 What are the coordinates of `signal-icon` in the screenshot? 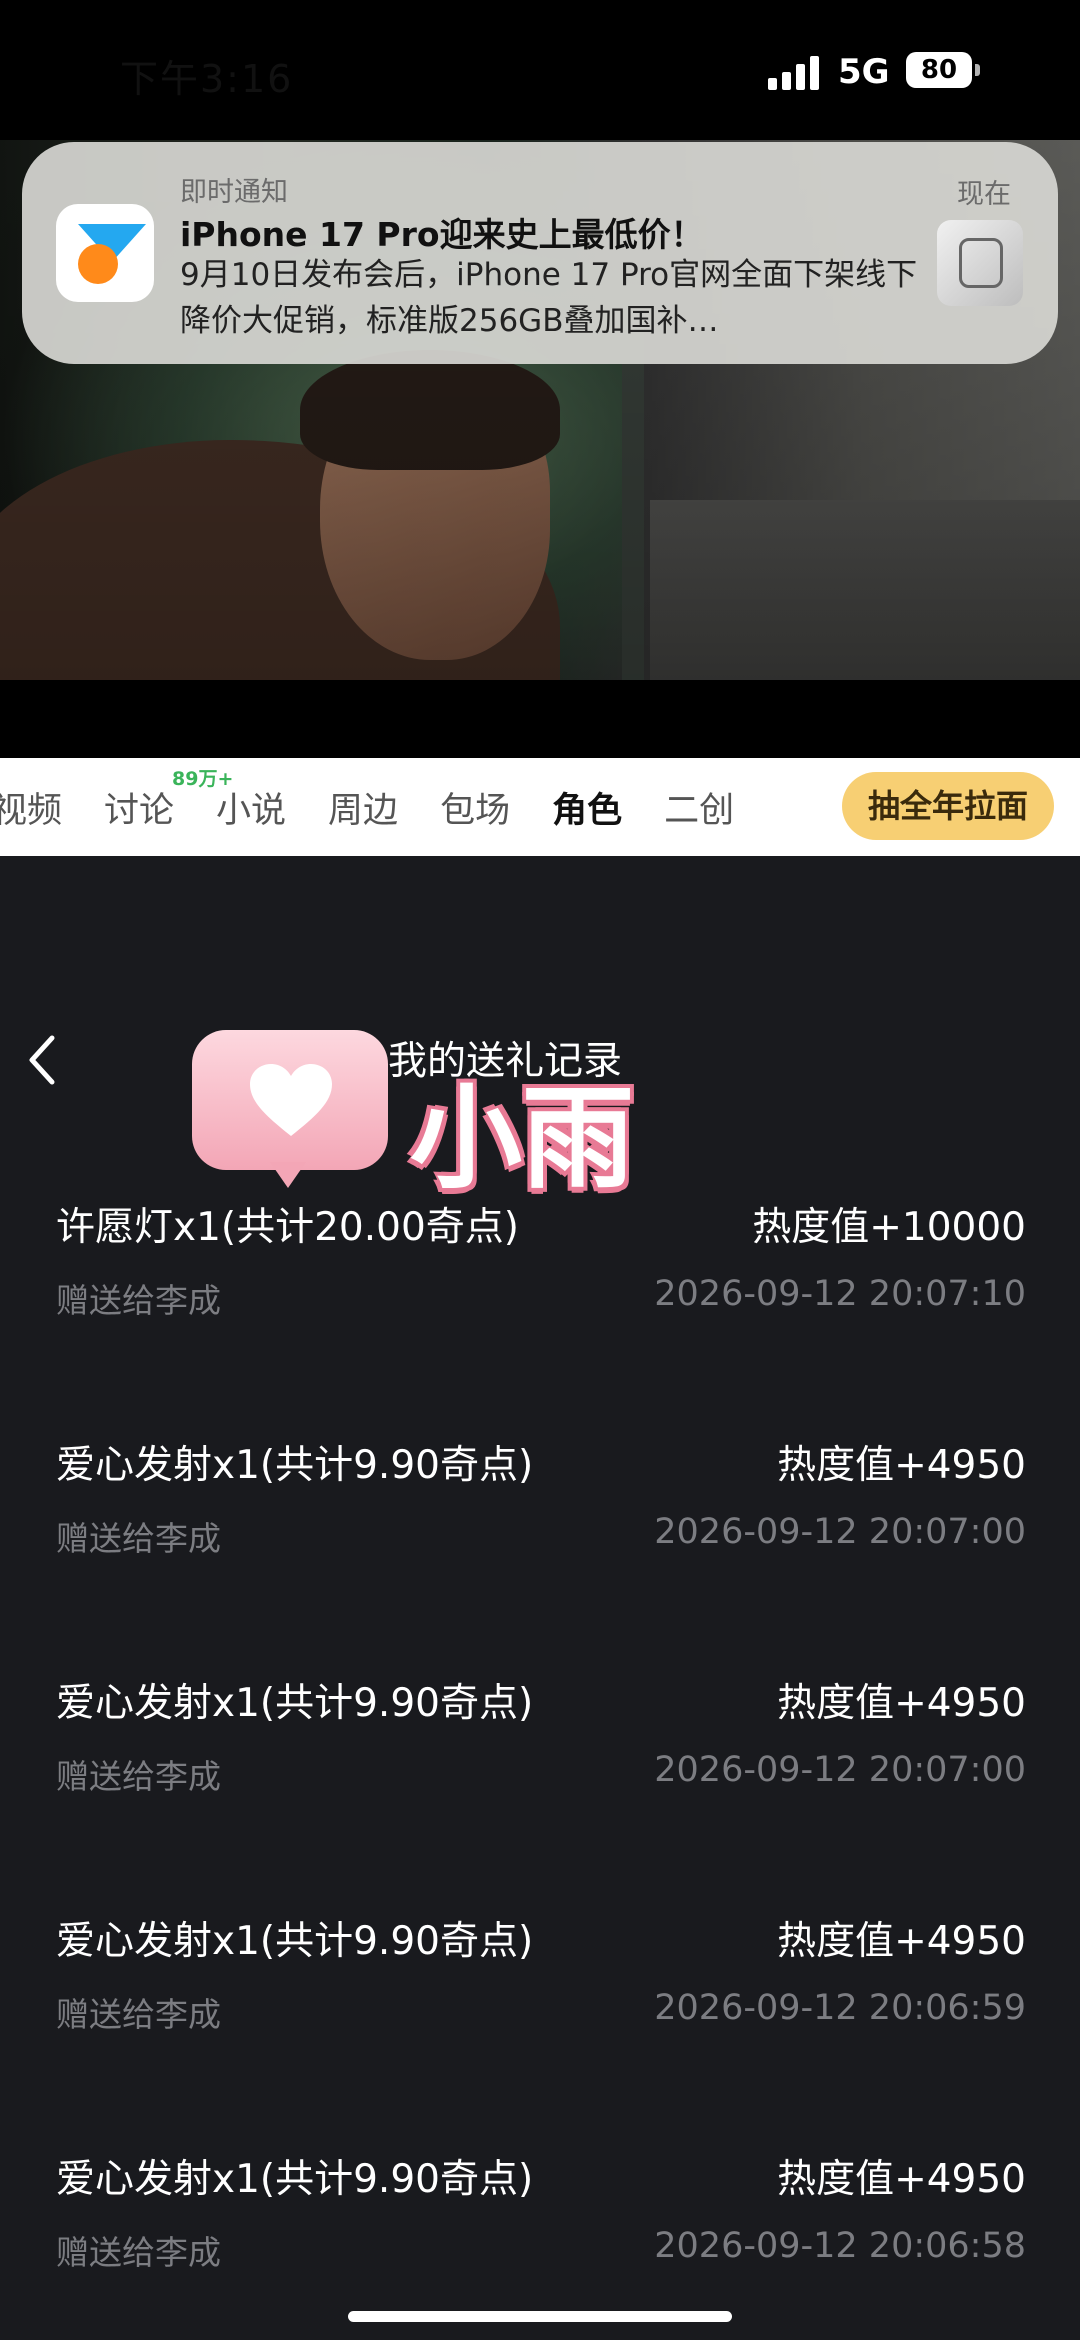 It's located at (795, 72).